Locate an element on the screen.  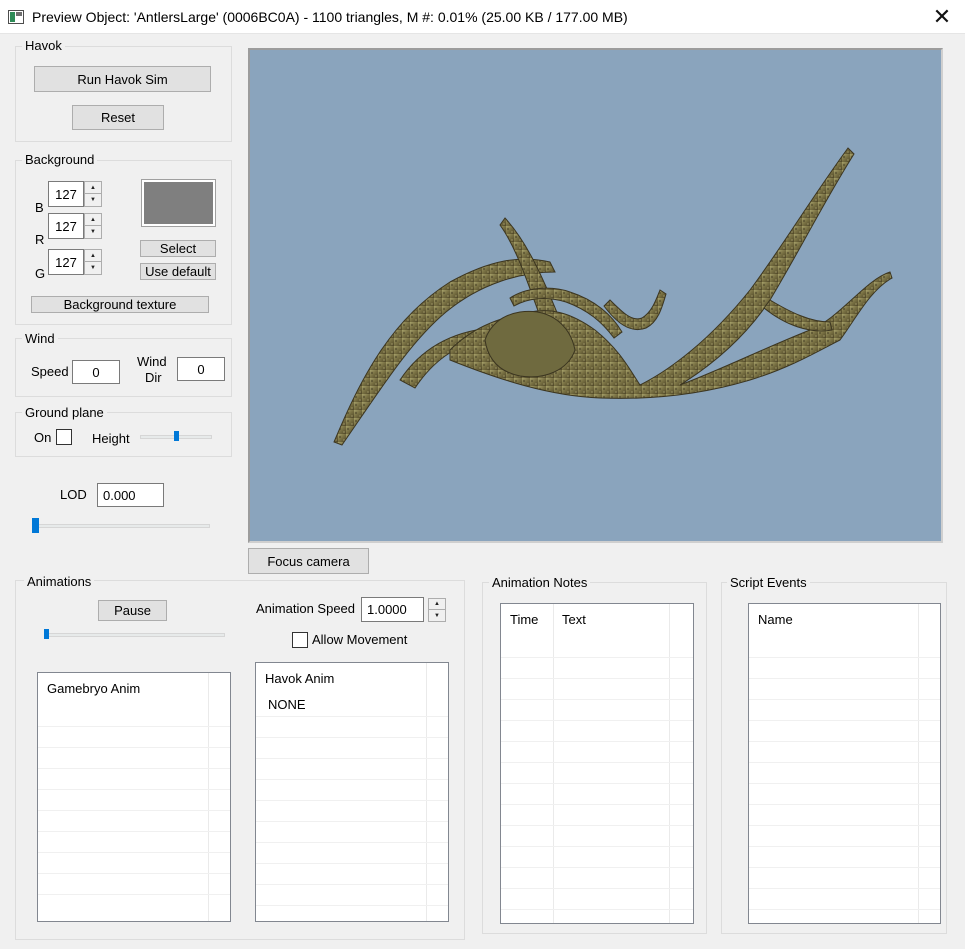
app-icon is located at coordinates (16, 17).